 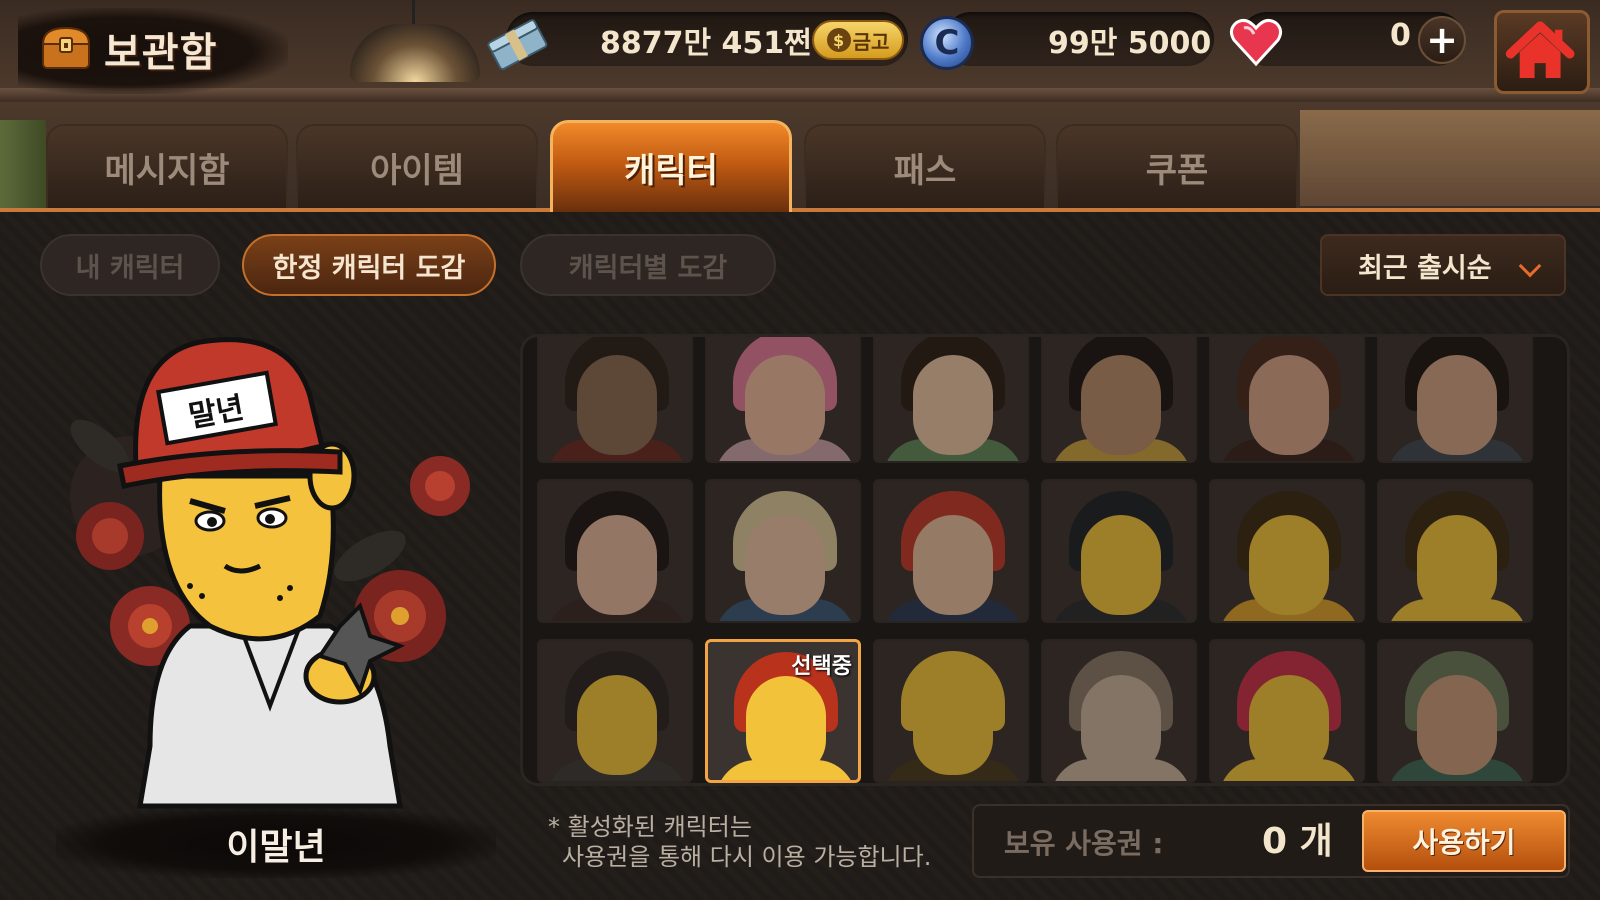 I want to click on sort-label: 최근 출시순, so click(x=1425, y=268).